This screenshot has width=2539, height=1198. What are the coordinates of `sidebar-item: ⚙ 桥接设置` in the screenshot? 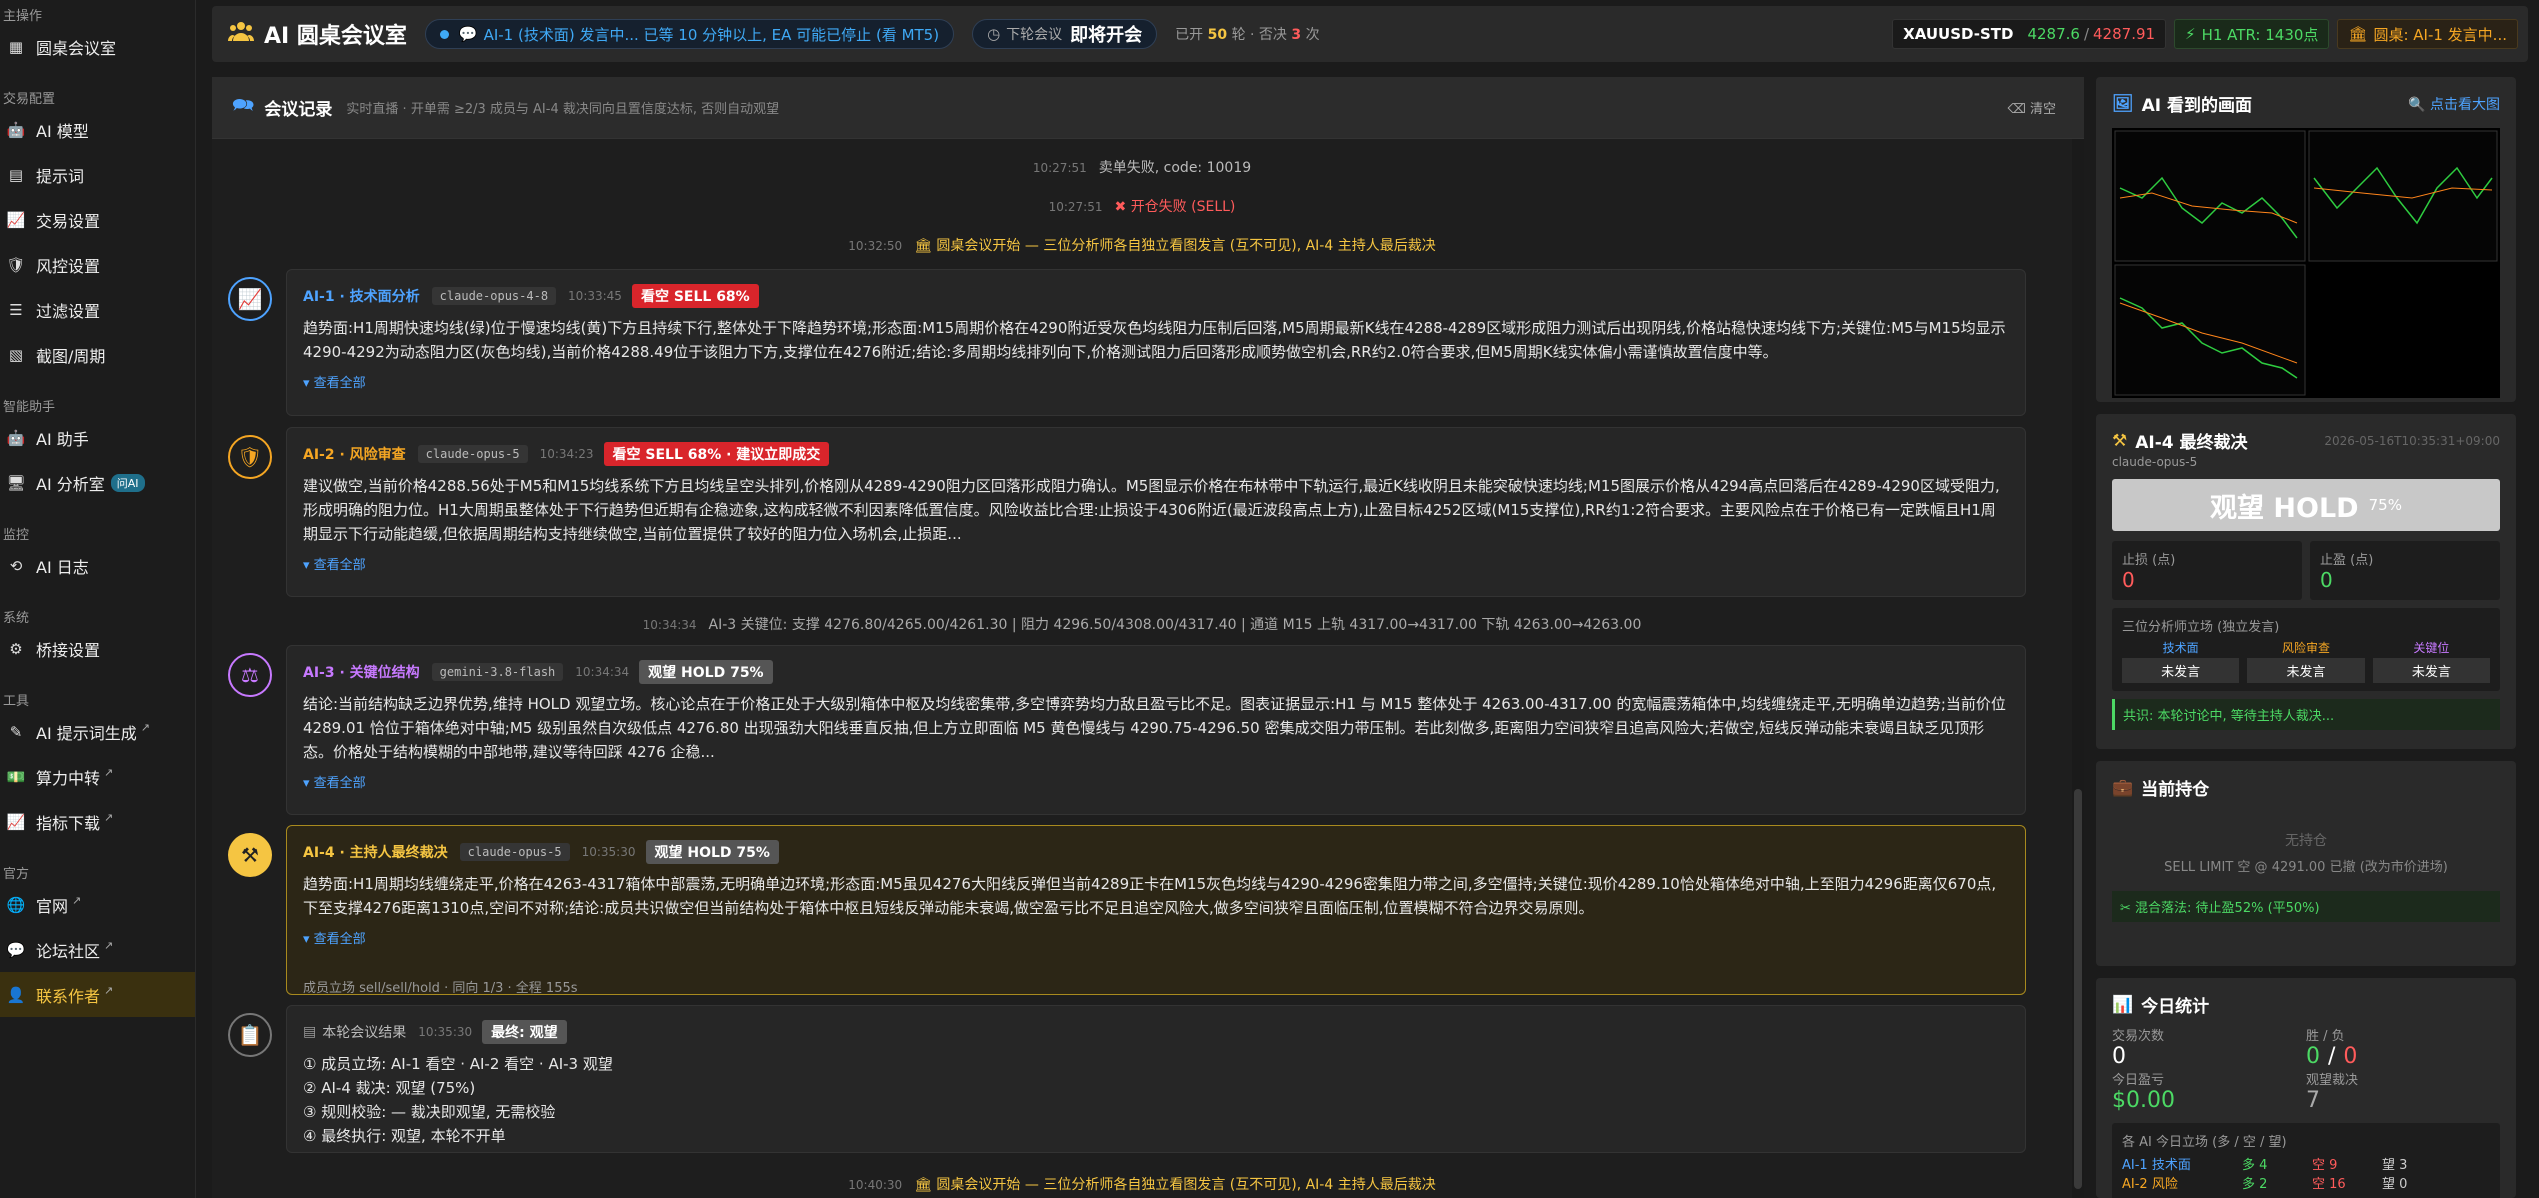 It's located at (97, 648).